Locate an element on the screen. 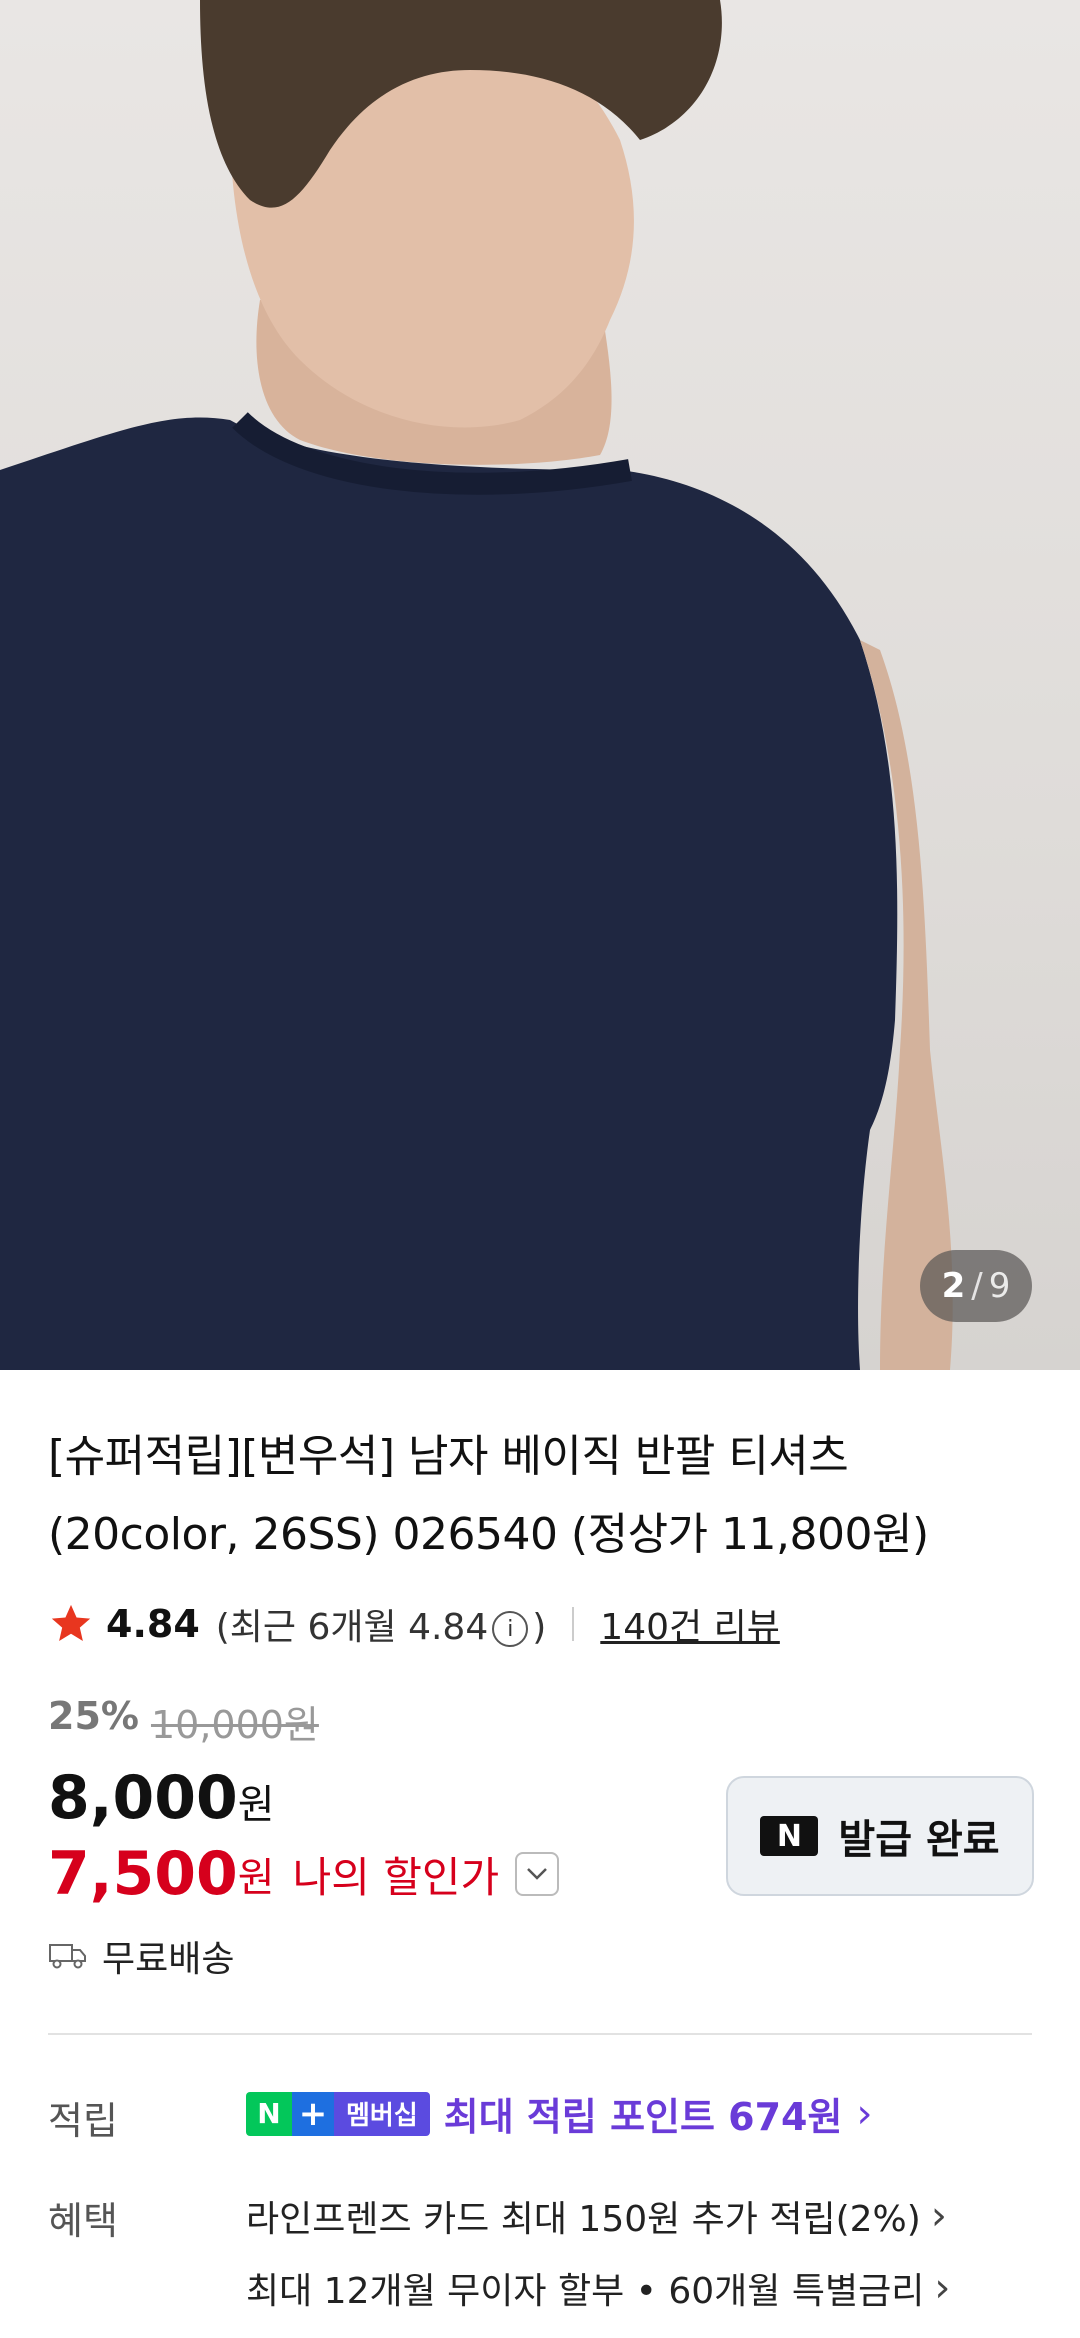 The image size is (1080, 2338). benefit-card-text: 라인프렌즈 카드 최대 150원 추가 적립(2%) is located at coordinates (583, 2219).